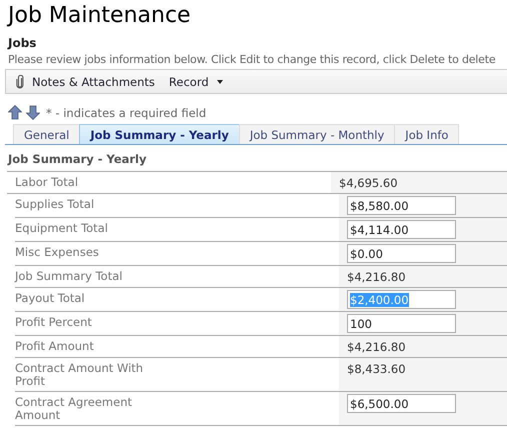 Image resolution: width=507 pixels, height=438 pixels. What do you see at coordinates (219, 82) in the screenshot?
I see `caret-icon` at bounding box center [219, 82].